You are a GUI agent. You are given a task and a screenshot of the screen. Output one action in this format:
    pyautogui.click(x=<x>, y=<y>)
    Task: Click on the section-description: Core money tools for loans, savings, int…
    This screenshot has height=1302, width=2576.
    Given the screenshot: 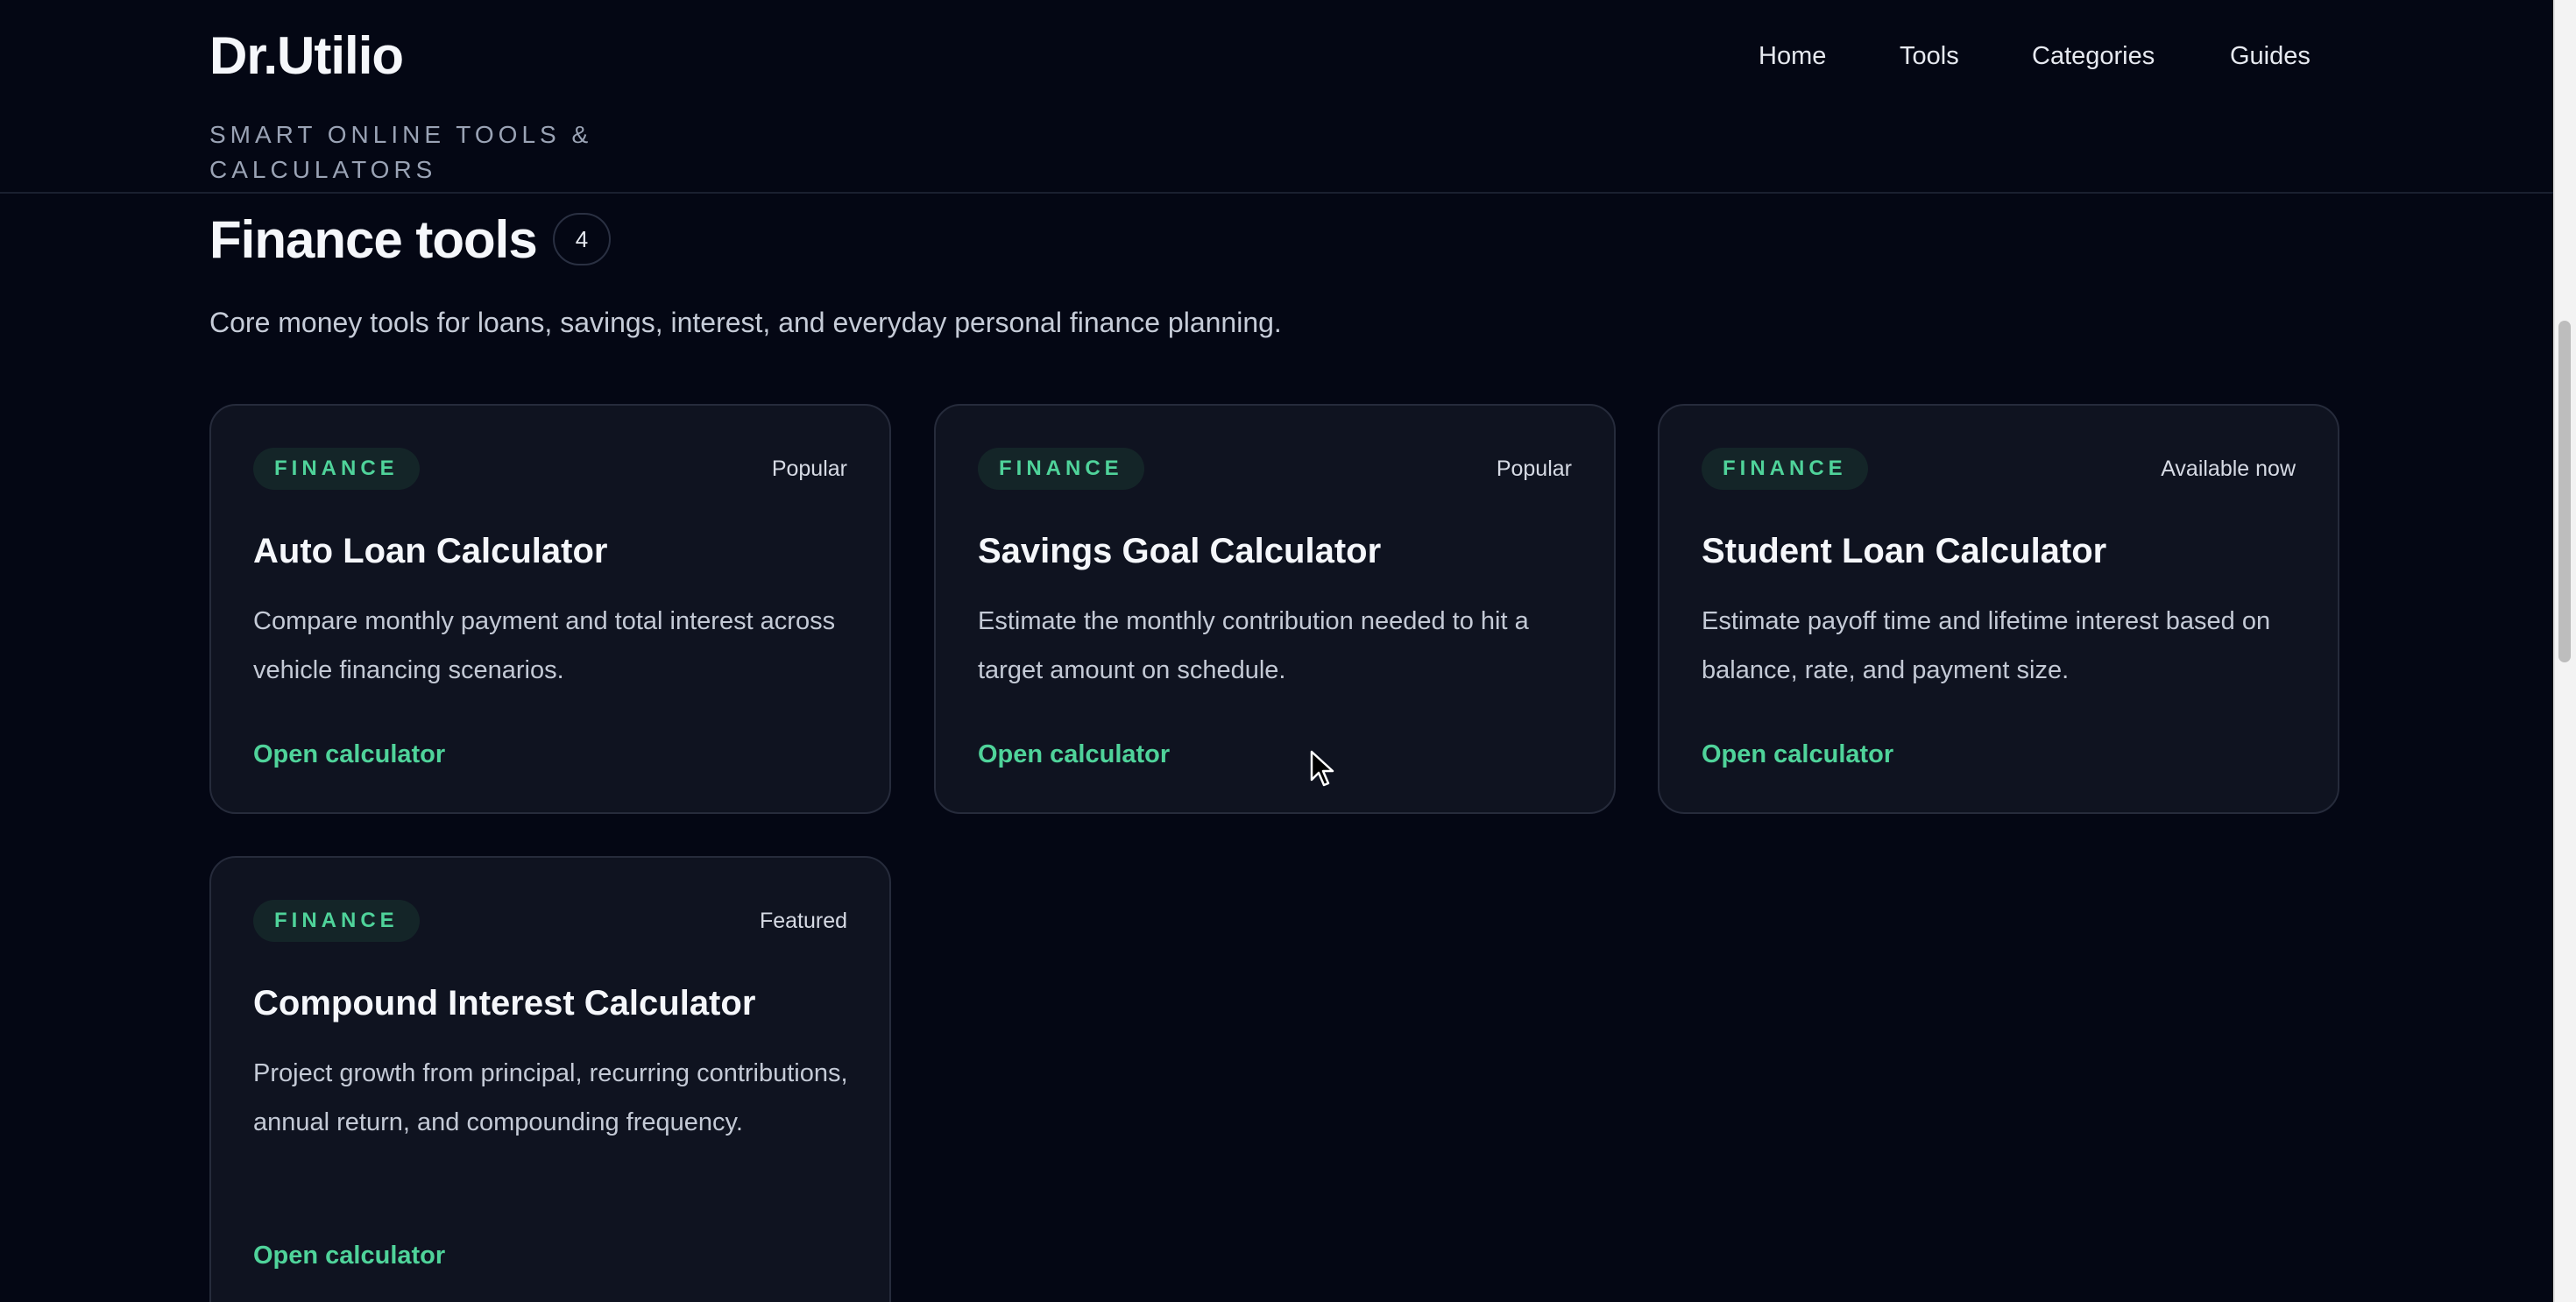 What is the action you would take?
    pyautogui.click(x=745, y=322)
    